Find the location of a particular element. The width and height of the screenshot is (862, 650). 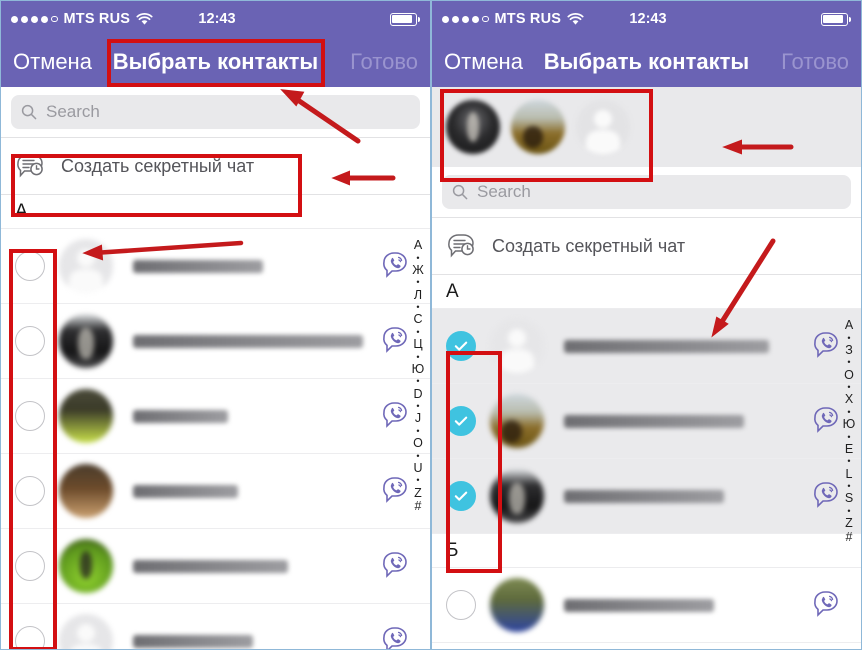

arrow-to-checkbox-column-left is located at coordinates (163, 250).